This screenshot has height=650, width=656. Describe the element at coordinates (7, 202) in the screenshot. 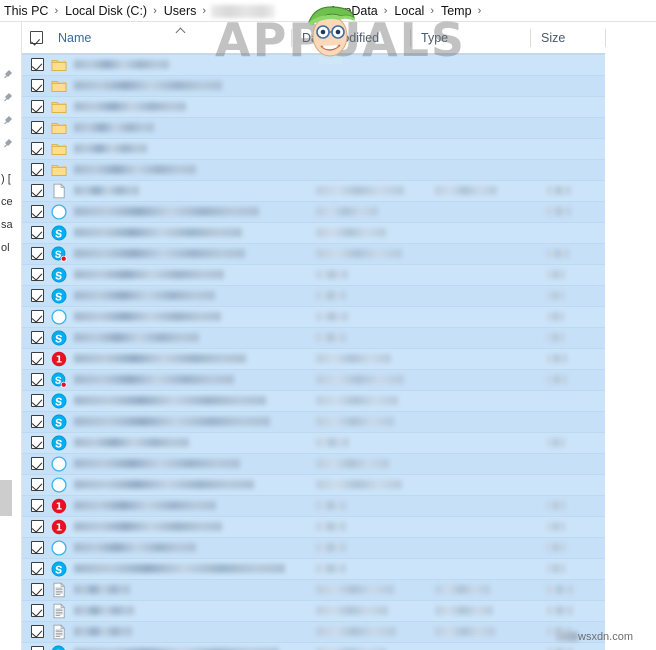

I see `sidebar-label-fragment: ce` at that location.